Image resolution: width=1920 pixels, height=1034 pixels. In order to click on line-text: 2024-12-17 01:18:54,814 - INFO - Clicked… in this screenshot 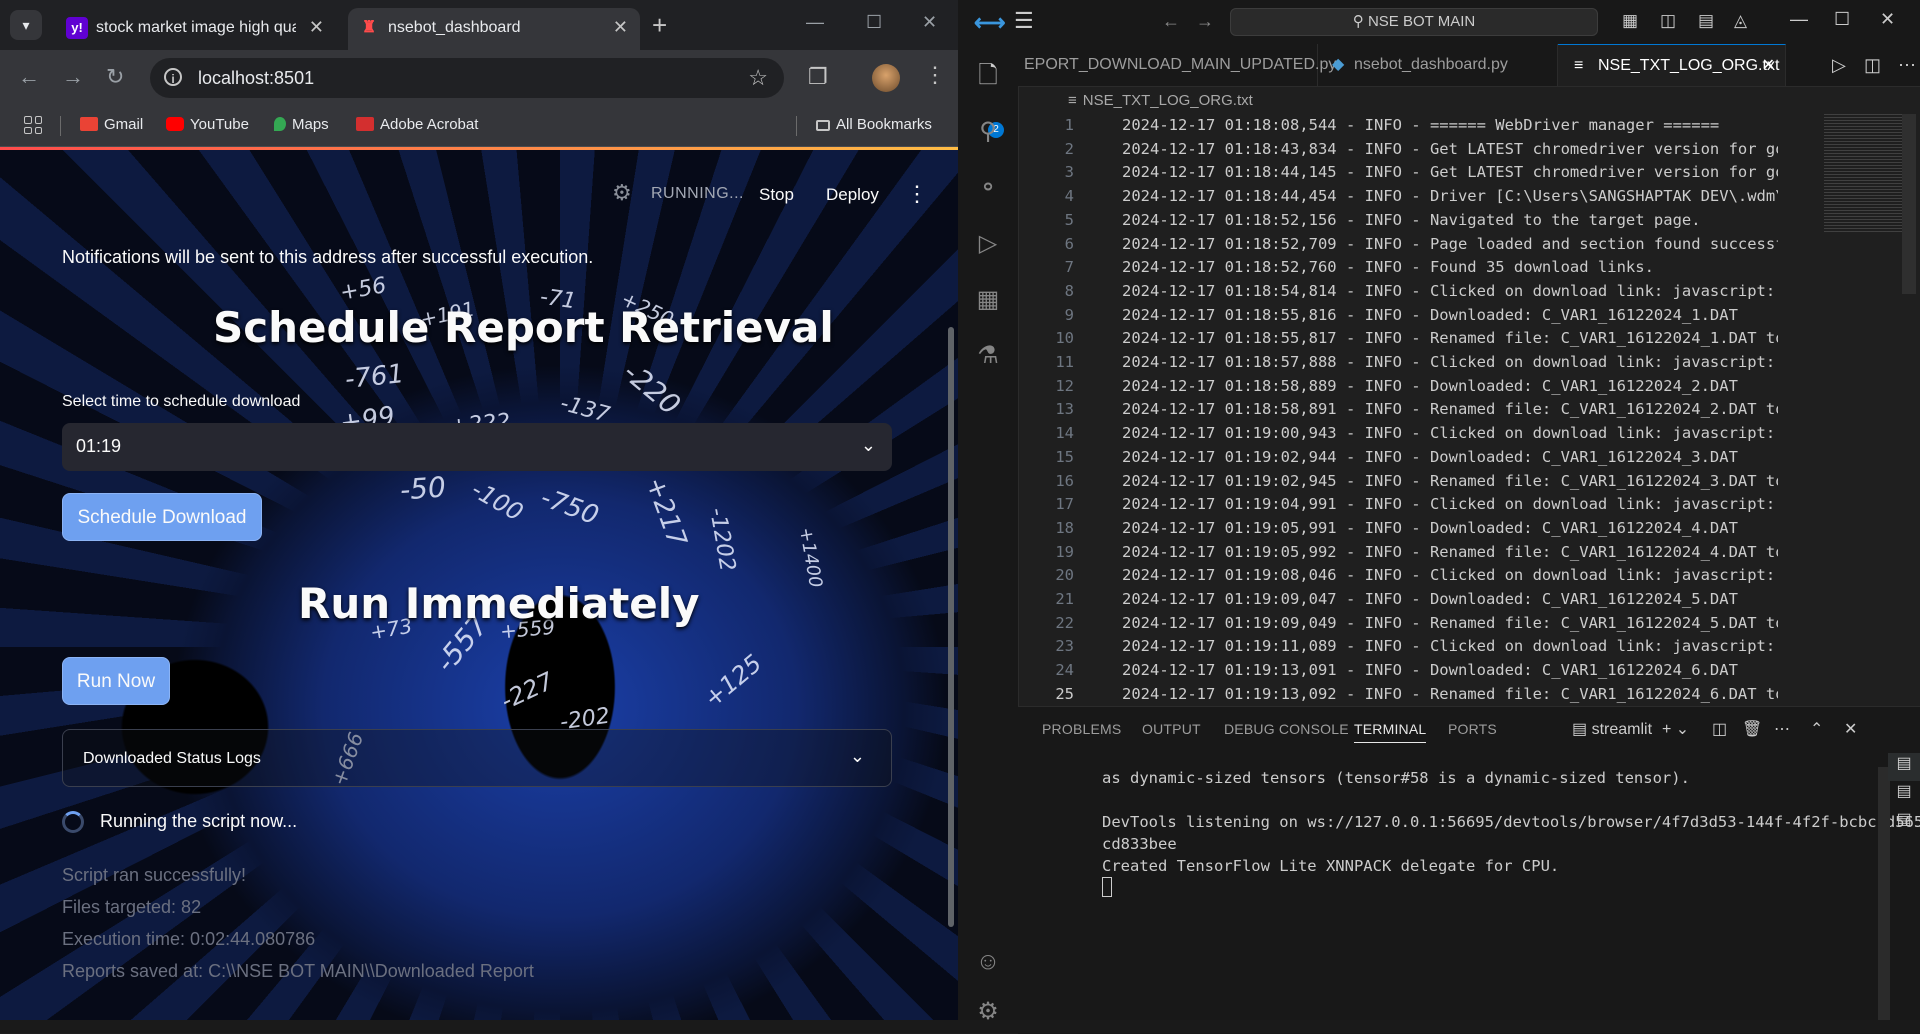, I will do `click(1450, 290)`.